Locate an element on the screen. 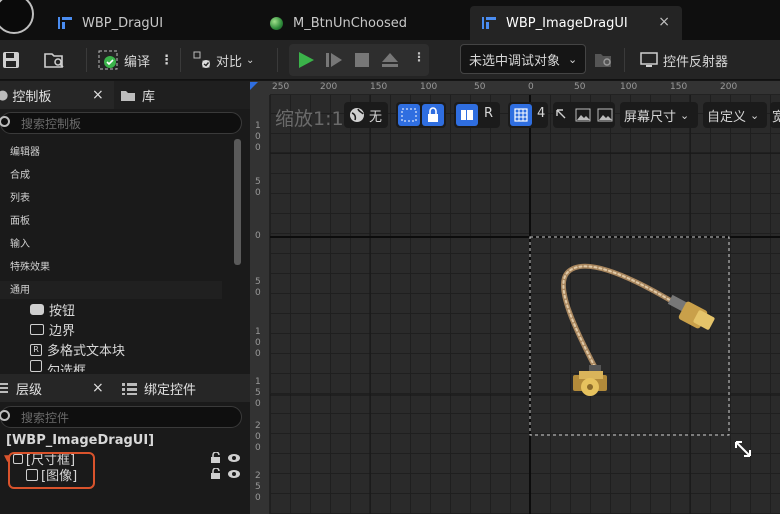  palette-item-richtext: R 多格式文本块 is located at coordinates (77, 349).